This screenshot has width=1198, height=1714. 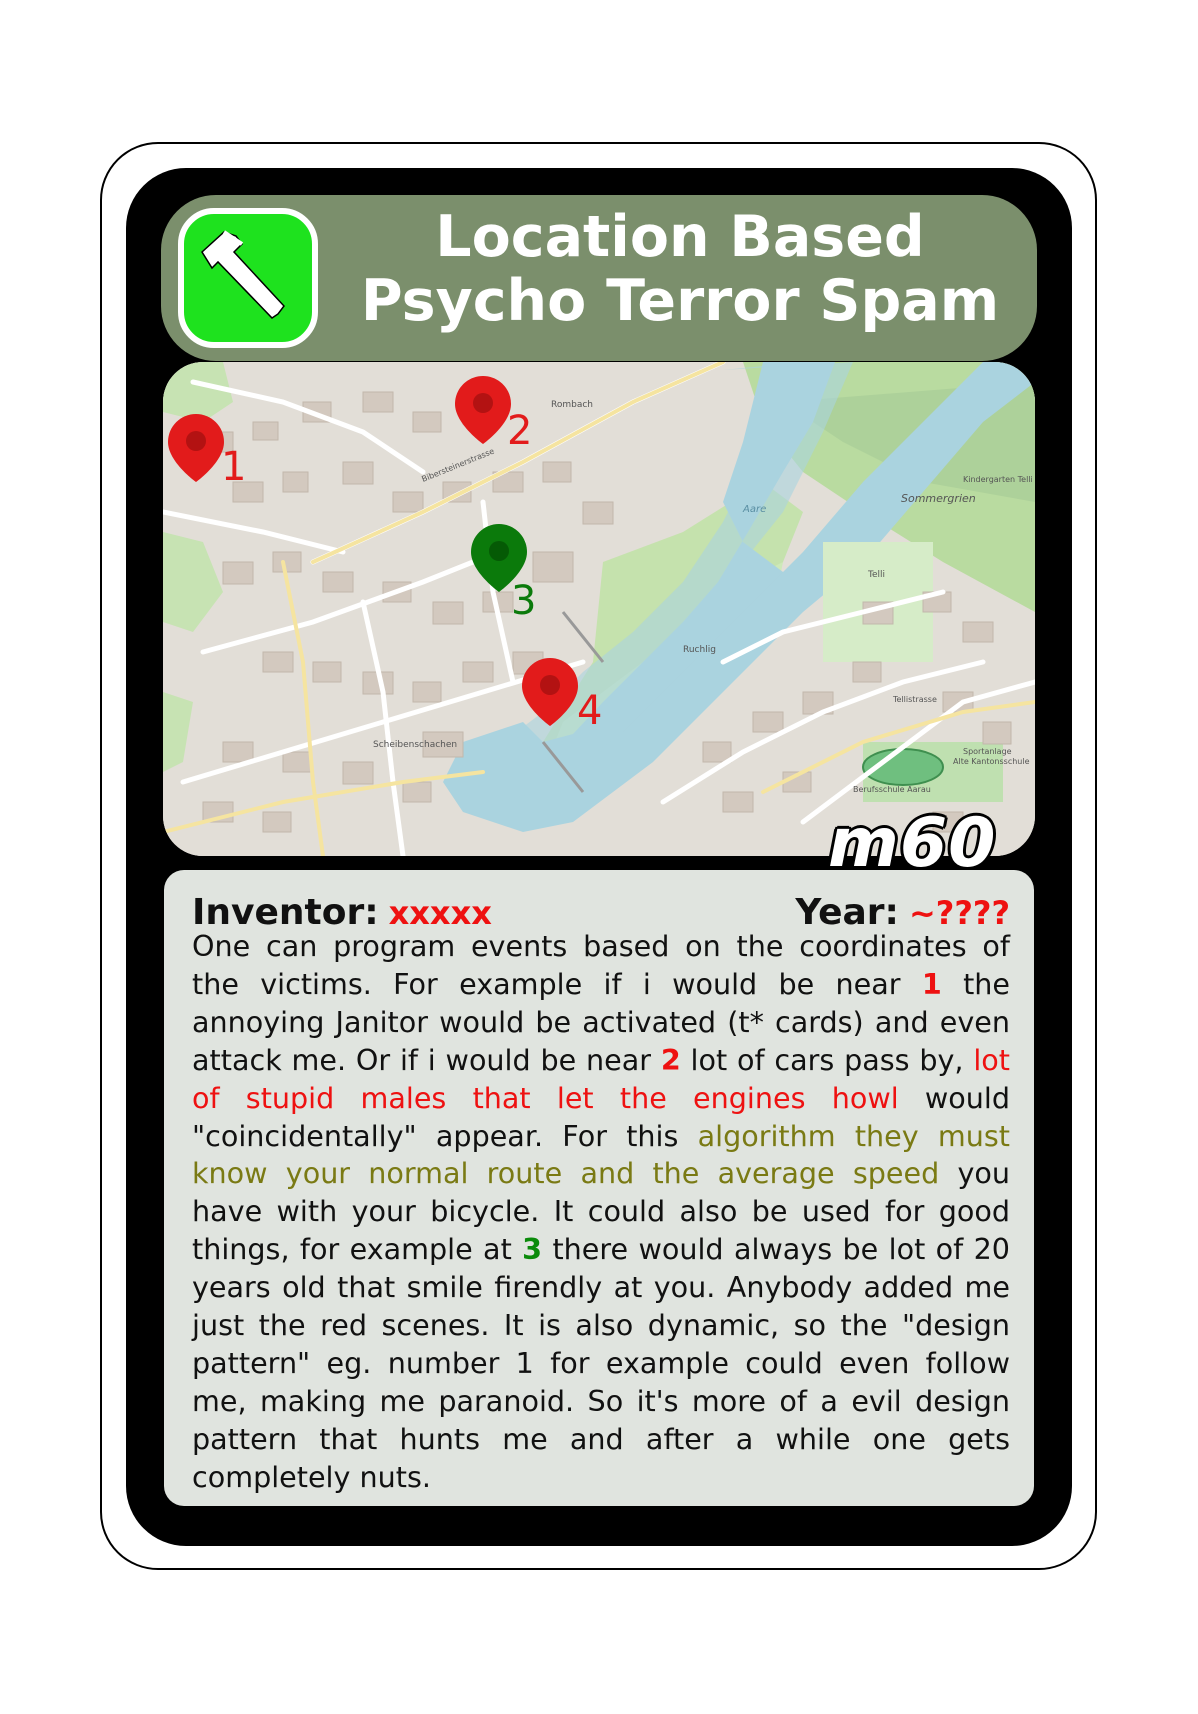 What do you see at coordinates (680, 237) in the screenshot?
I see `title-line-1: Location Based` at bounding box center [680, 237].